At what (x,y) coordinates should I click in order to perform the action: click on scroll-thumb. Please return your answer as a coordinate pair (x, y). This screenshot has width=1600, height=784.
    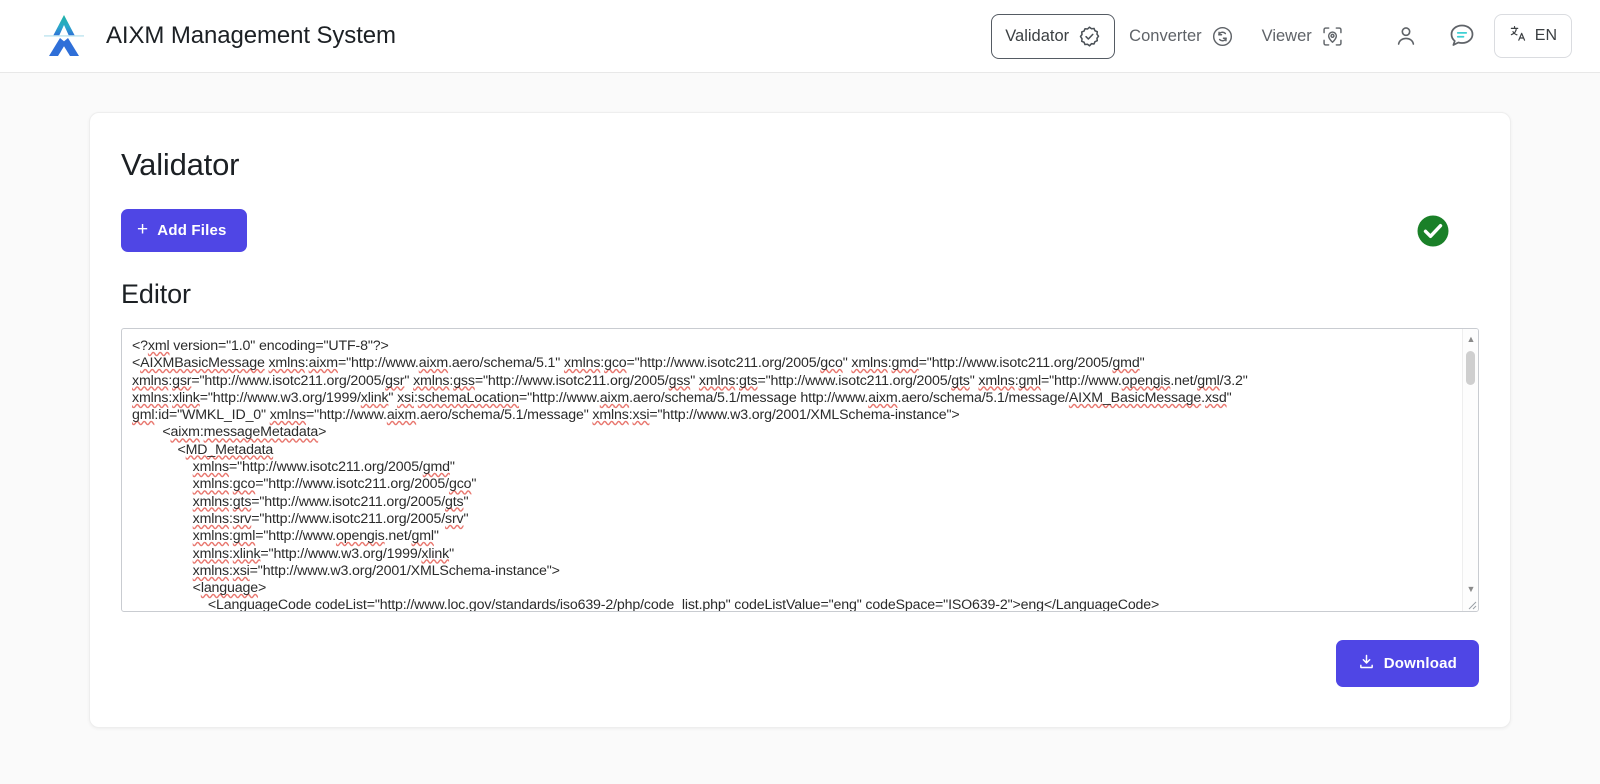
    Looking at the image, I should click on (1470, 368).